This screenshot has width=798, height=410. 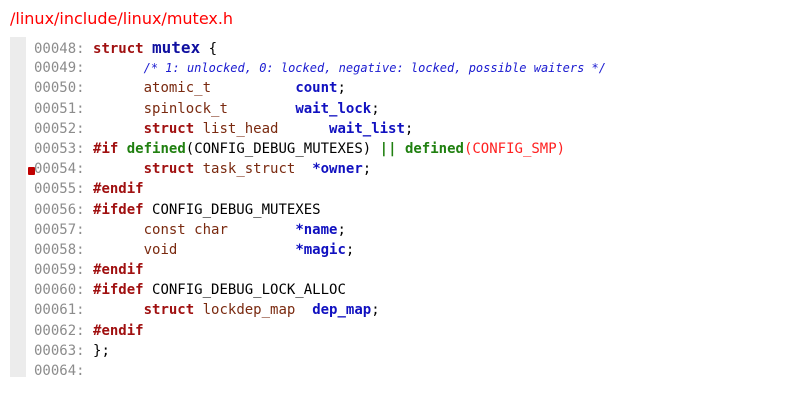 I want to click on code-line: 00055: #endif, so click(x=320, y=189).